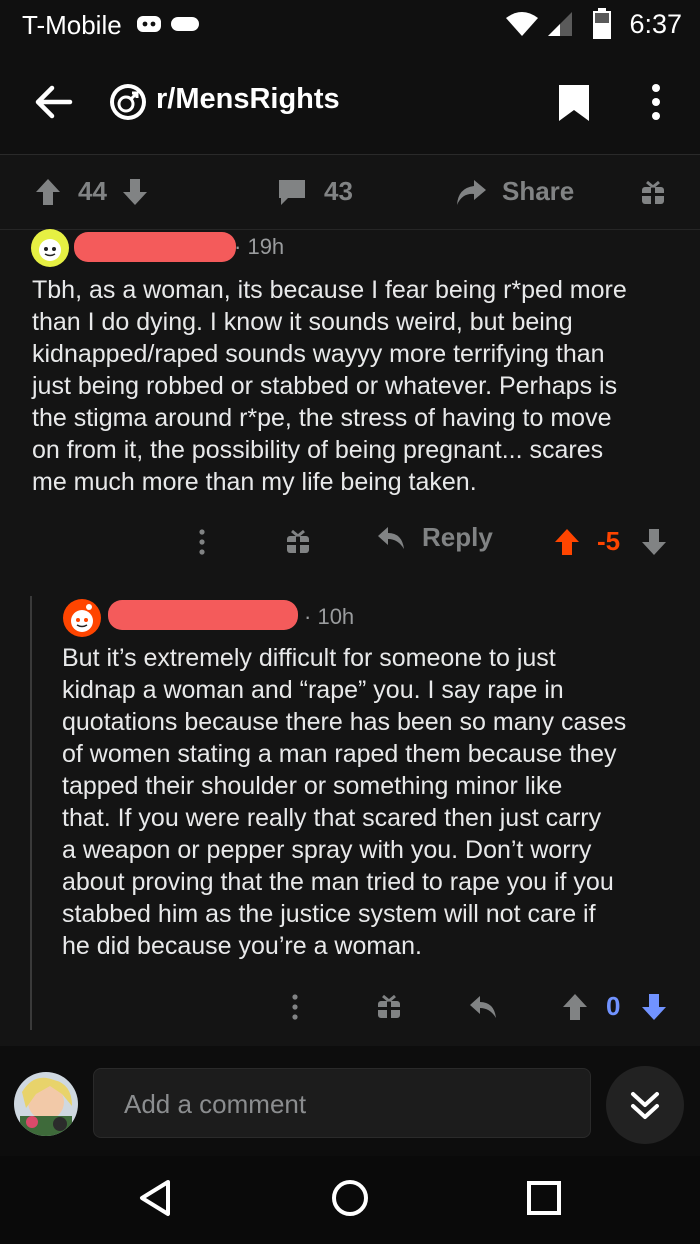 The image size is (700, 1244). Describe the element at coordinates (336, 616) in the screenshot. I see `comment-time-value: 10h` at that location.